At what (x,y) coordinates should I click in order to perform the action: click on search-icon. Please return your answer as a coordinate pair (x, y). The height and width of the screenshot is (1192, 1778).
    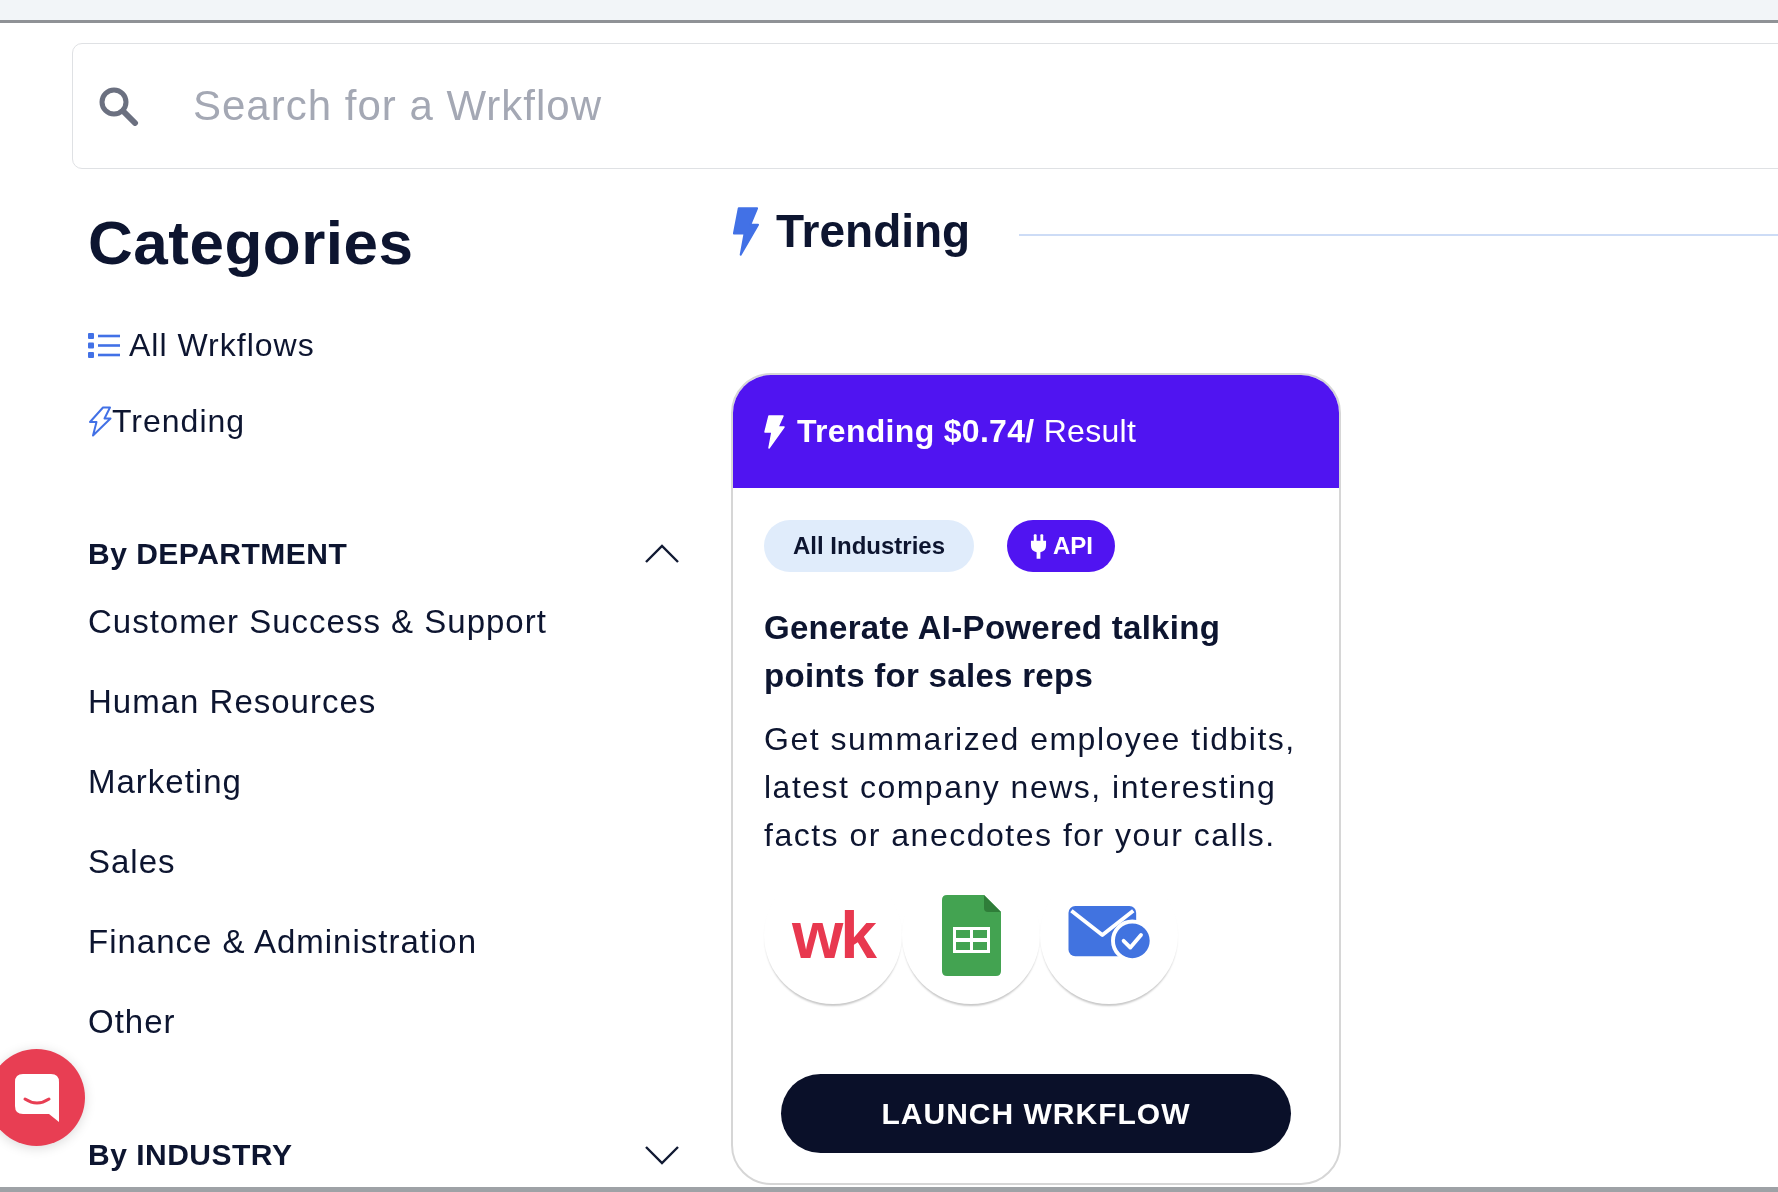
    Looking at the image, I should click on (118, 106).